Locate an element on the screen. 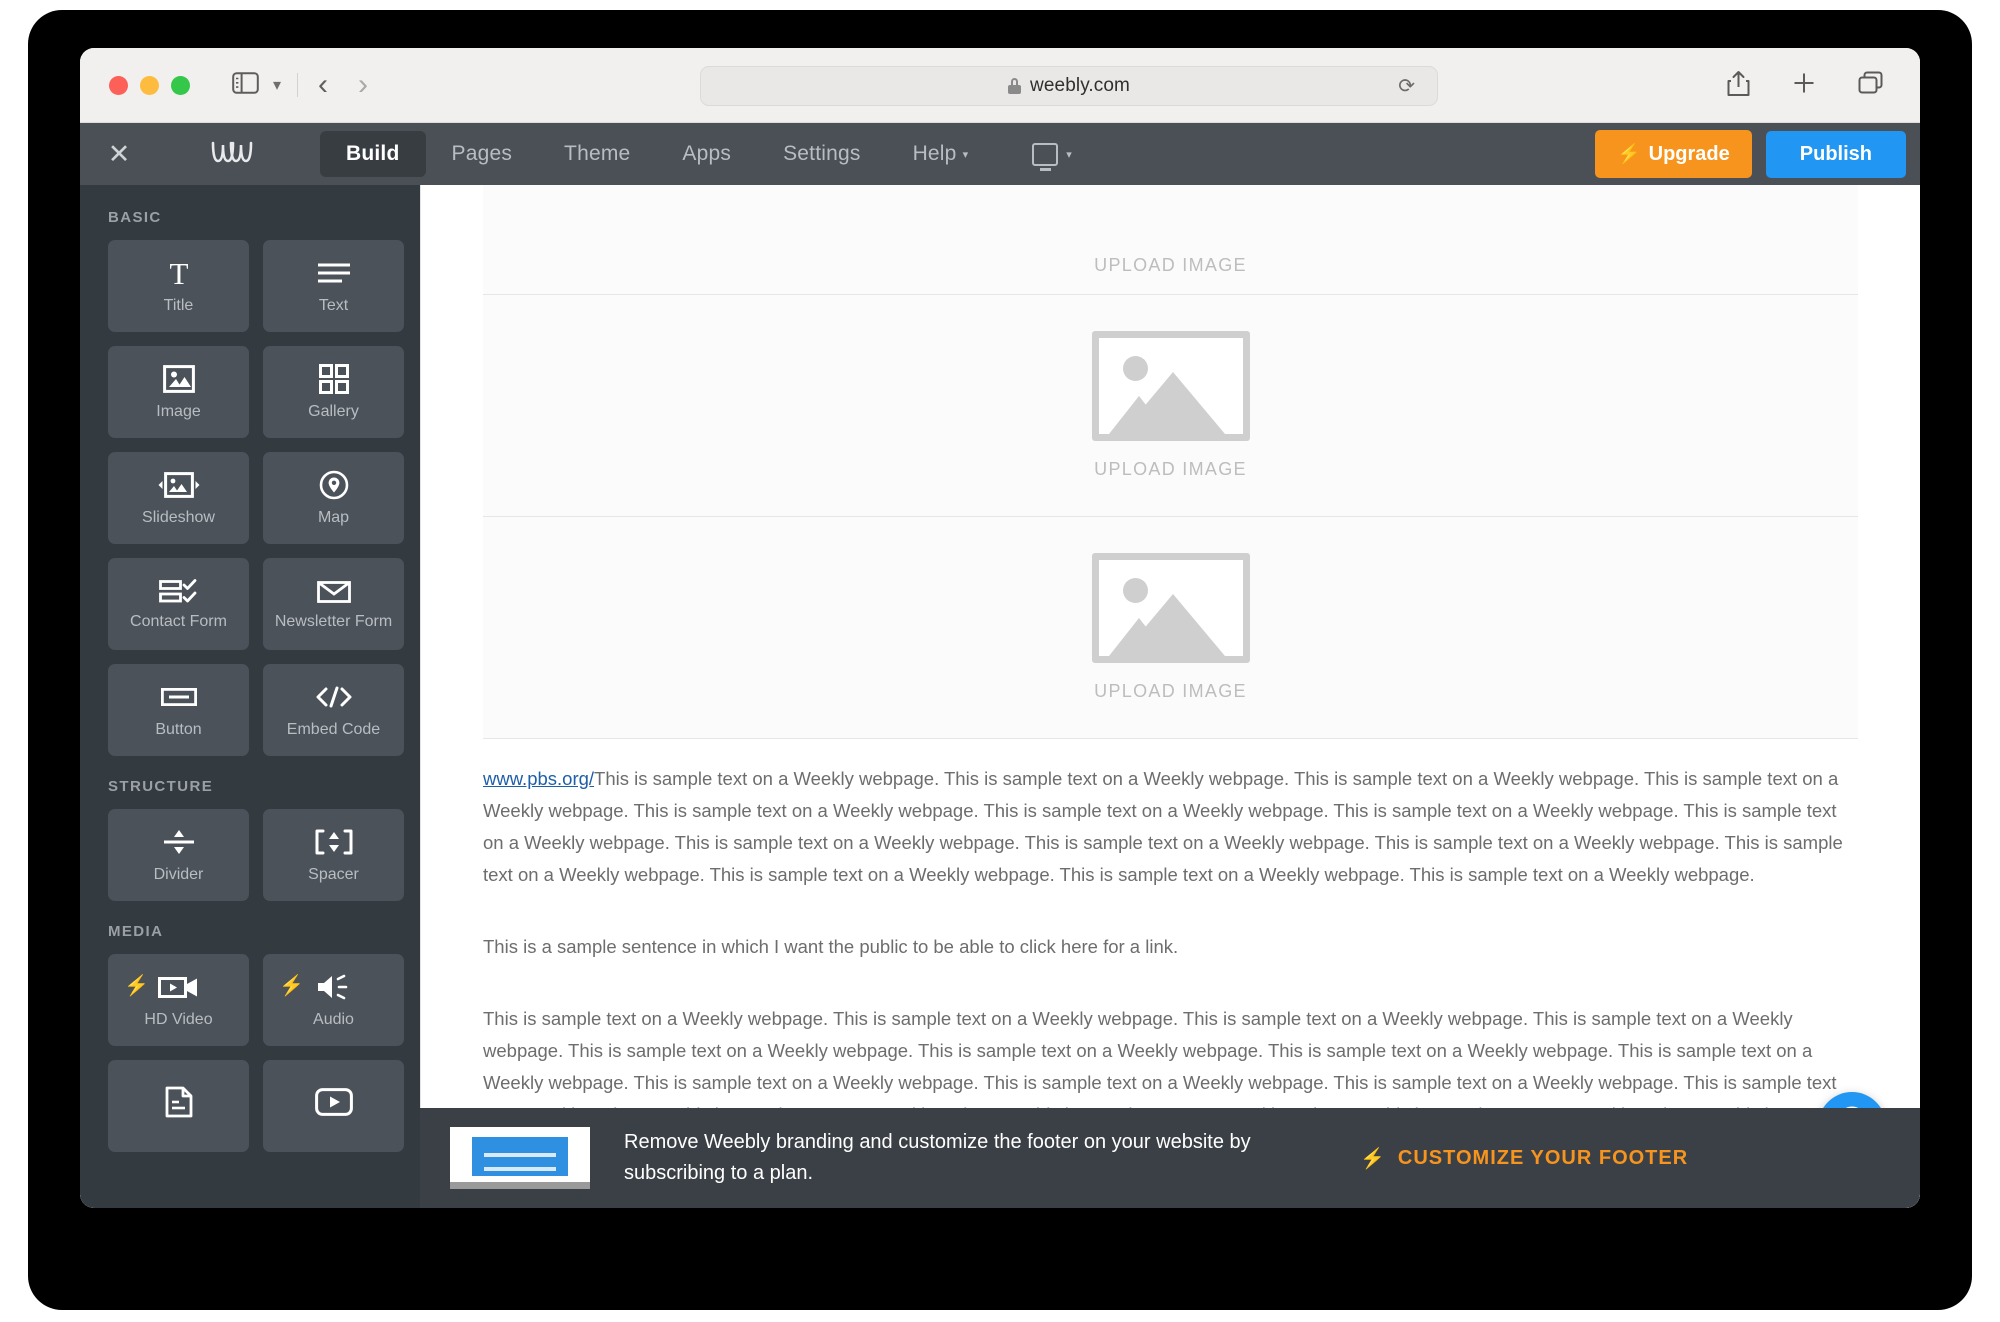 This screenshot has height=1322, width=2000. browser-toolbar-actions is located at coordinates (1805, 85).